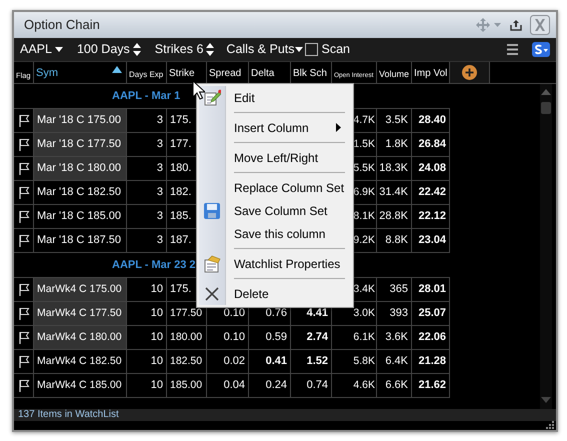 The height and width of the screenshot is (441, 567). I want to click on group-header: AAPL - Mar 23 2, so click(154, 265).